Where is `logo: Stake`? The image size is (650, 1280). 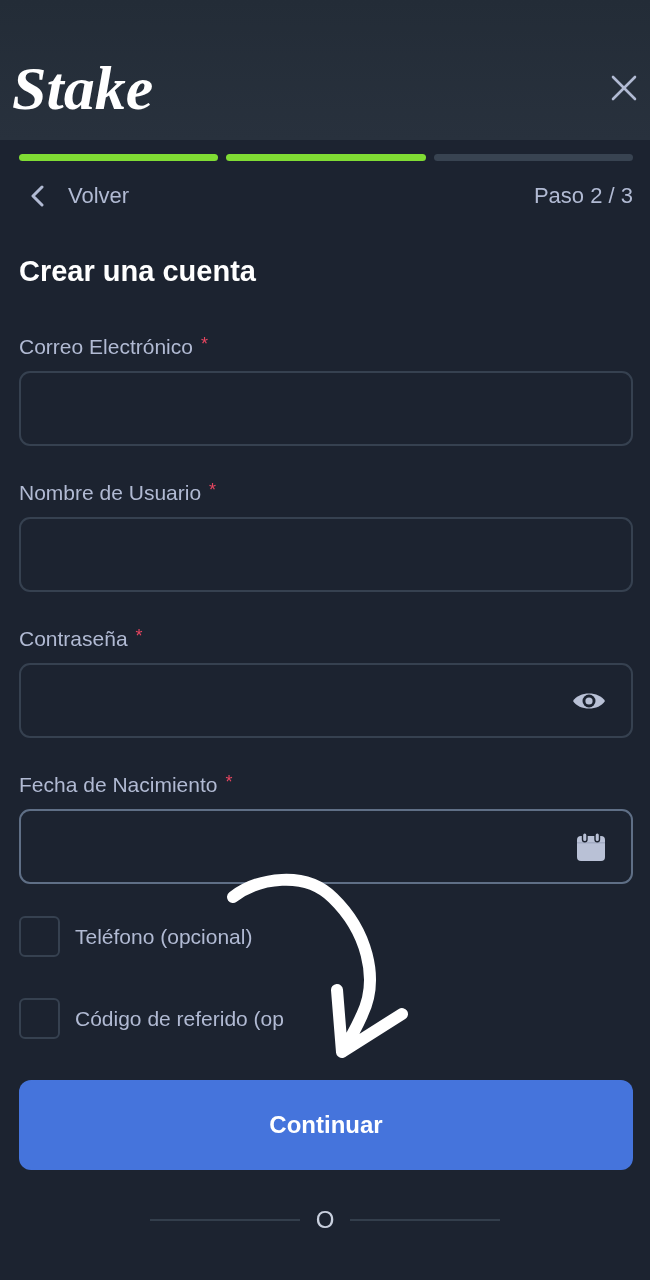 logo: Stake is located at coordinates (83, 88).